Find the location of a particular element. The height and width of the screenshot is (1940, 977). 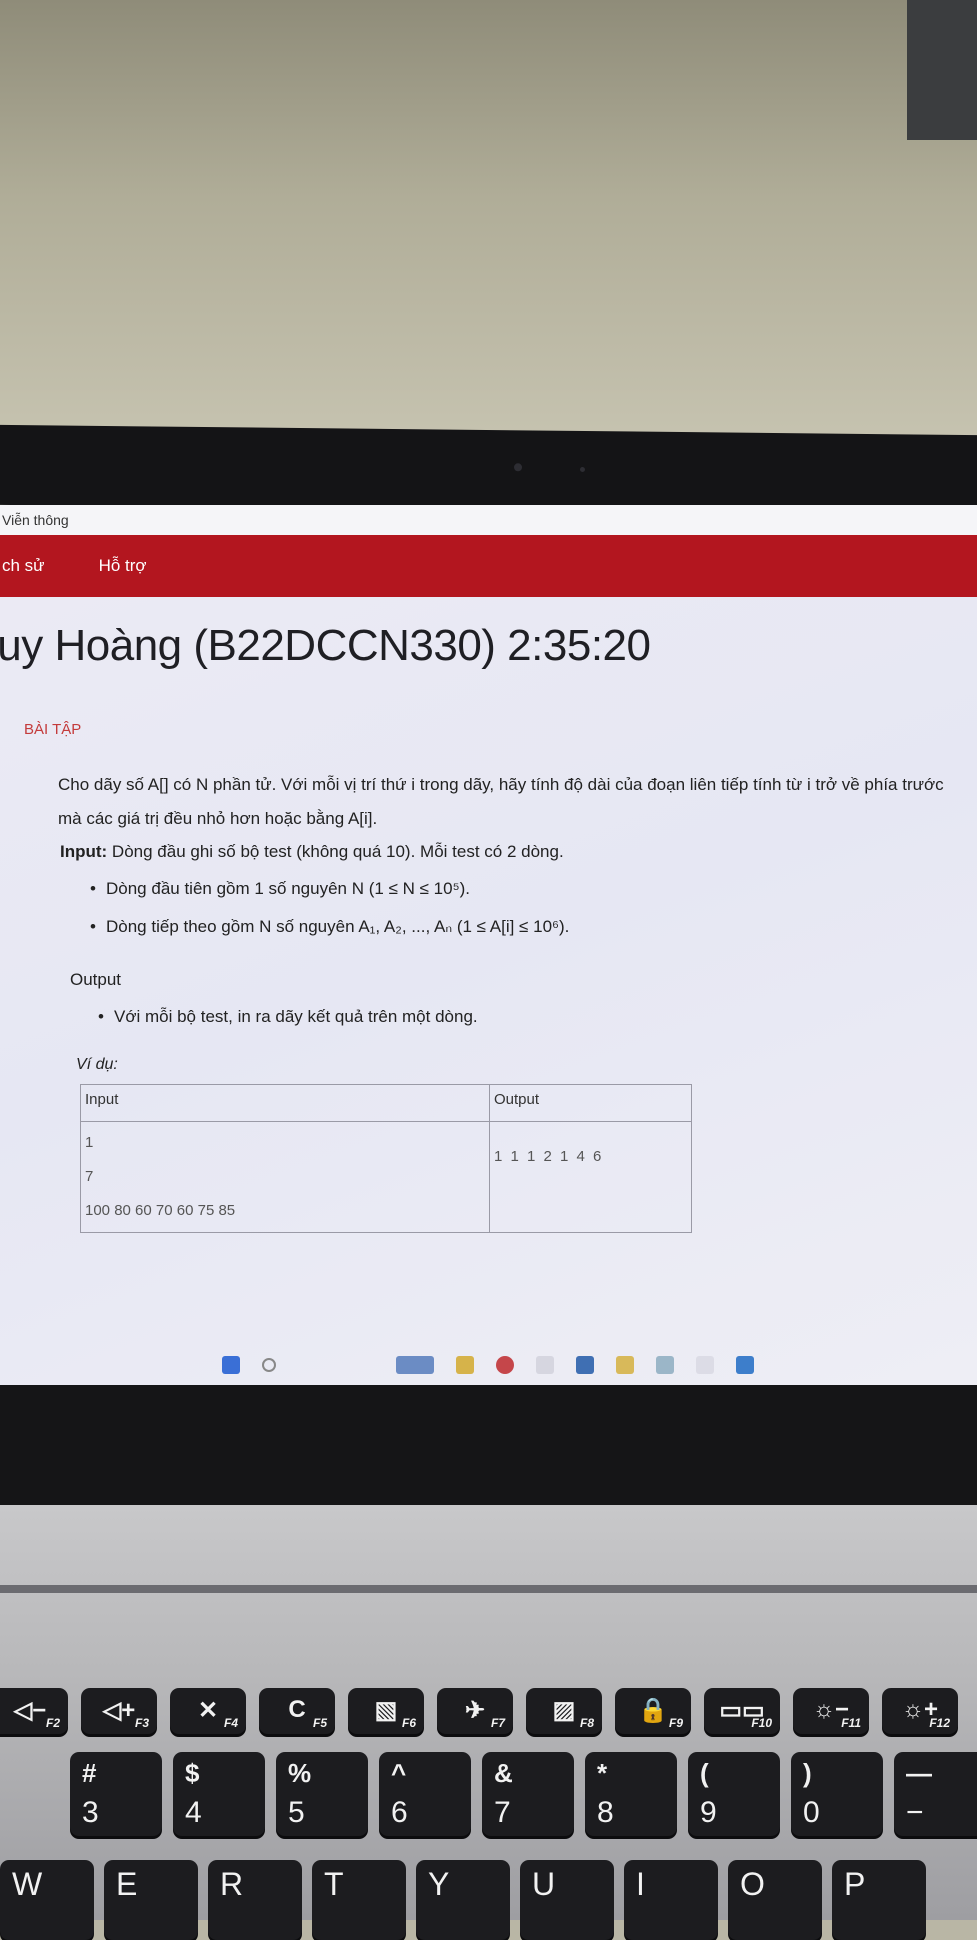

fkey-label: F6 is located at coordinates (408, 1723).